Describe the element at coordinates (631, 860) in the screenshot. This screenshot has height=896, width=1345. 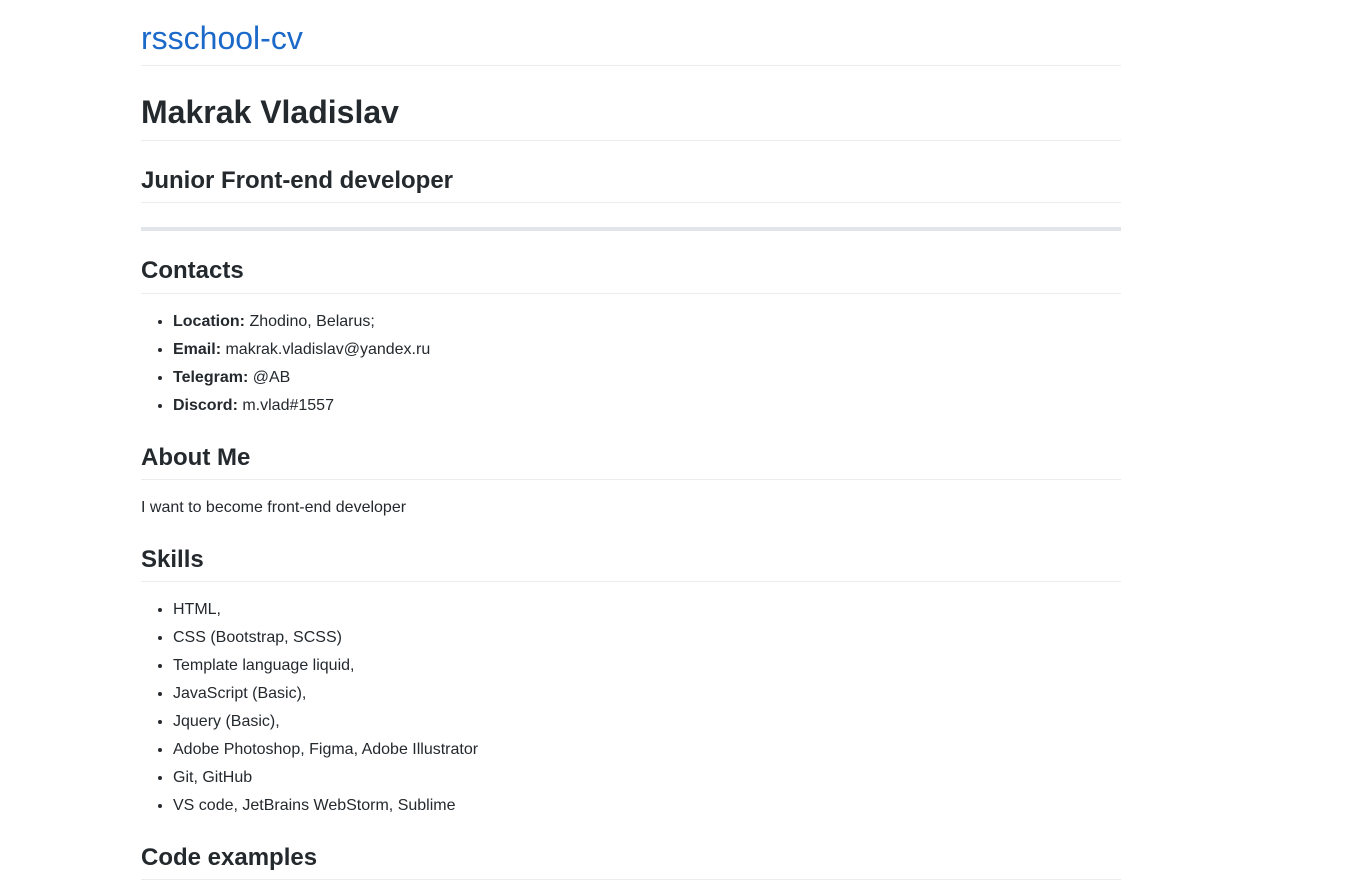
I see `code-examples-heading-block: Code examples` at that location.